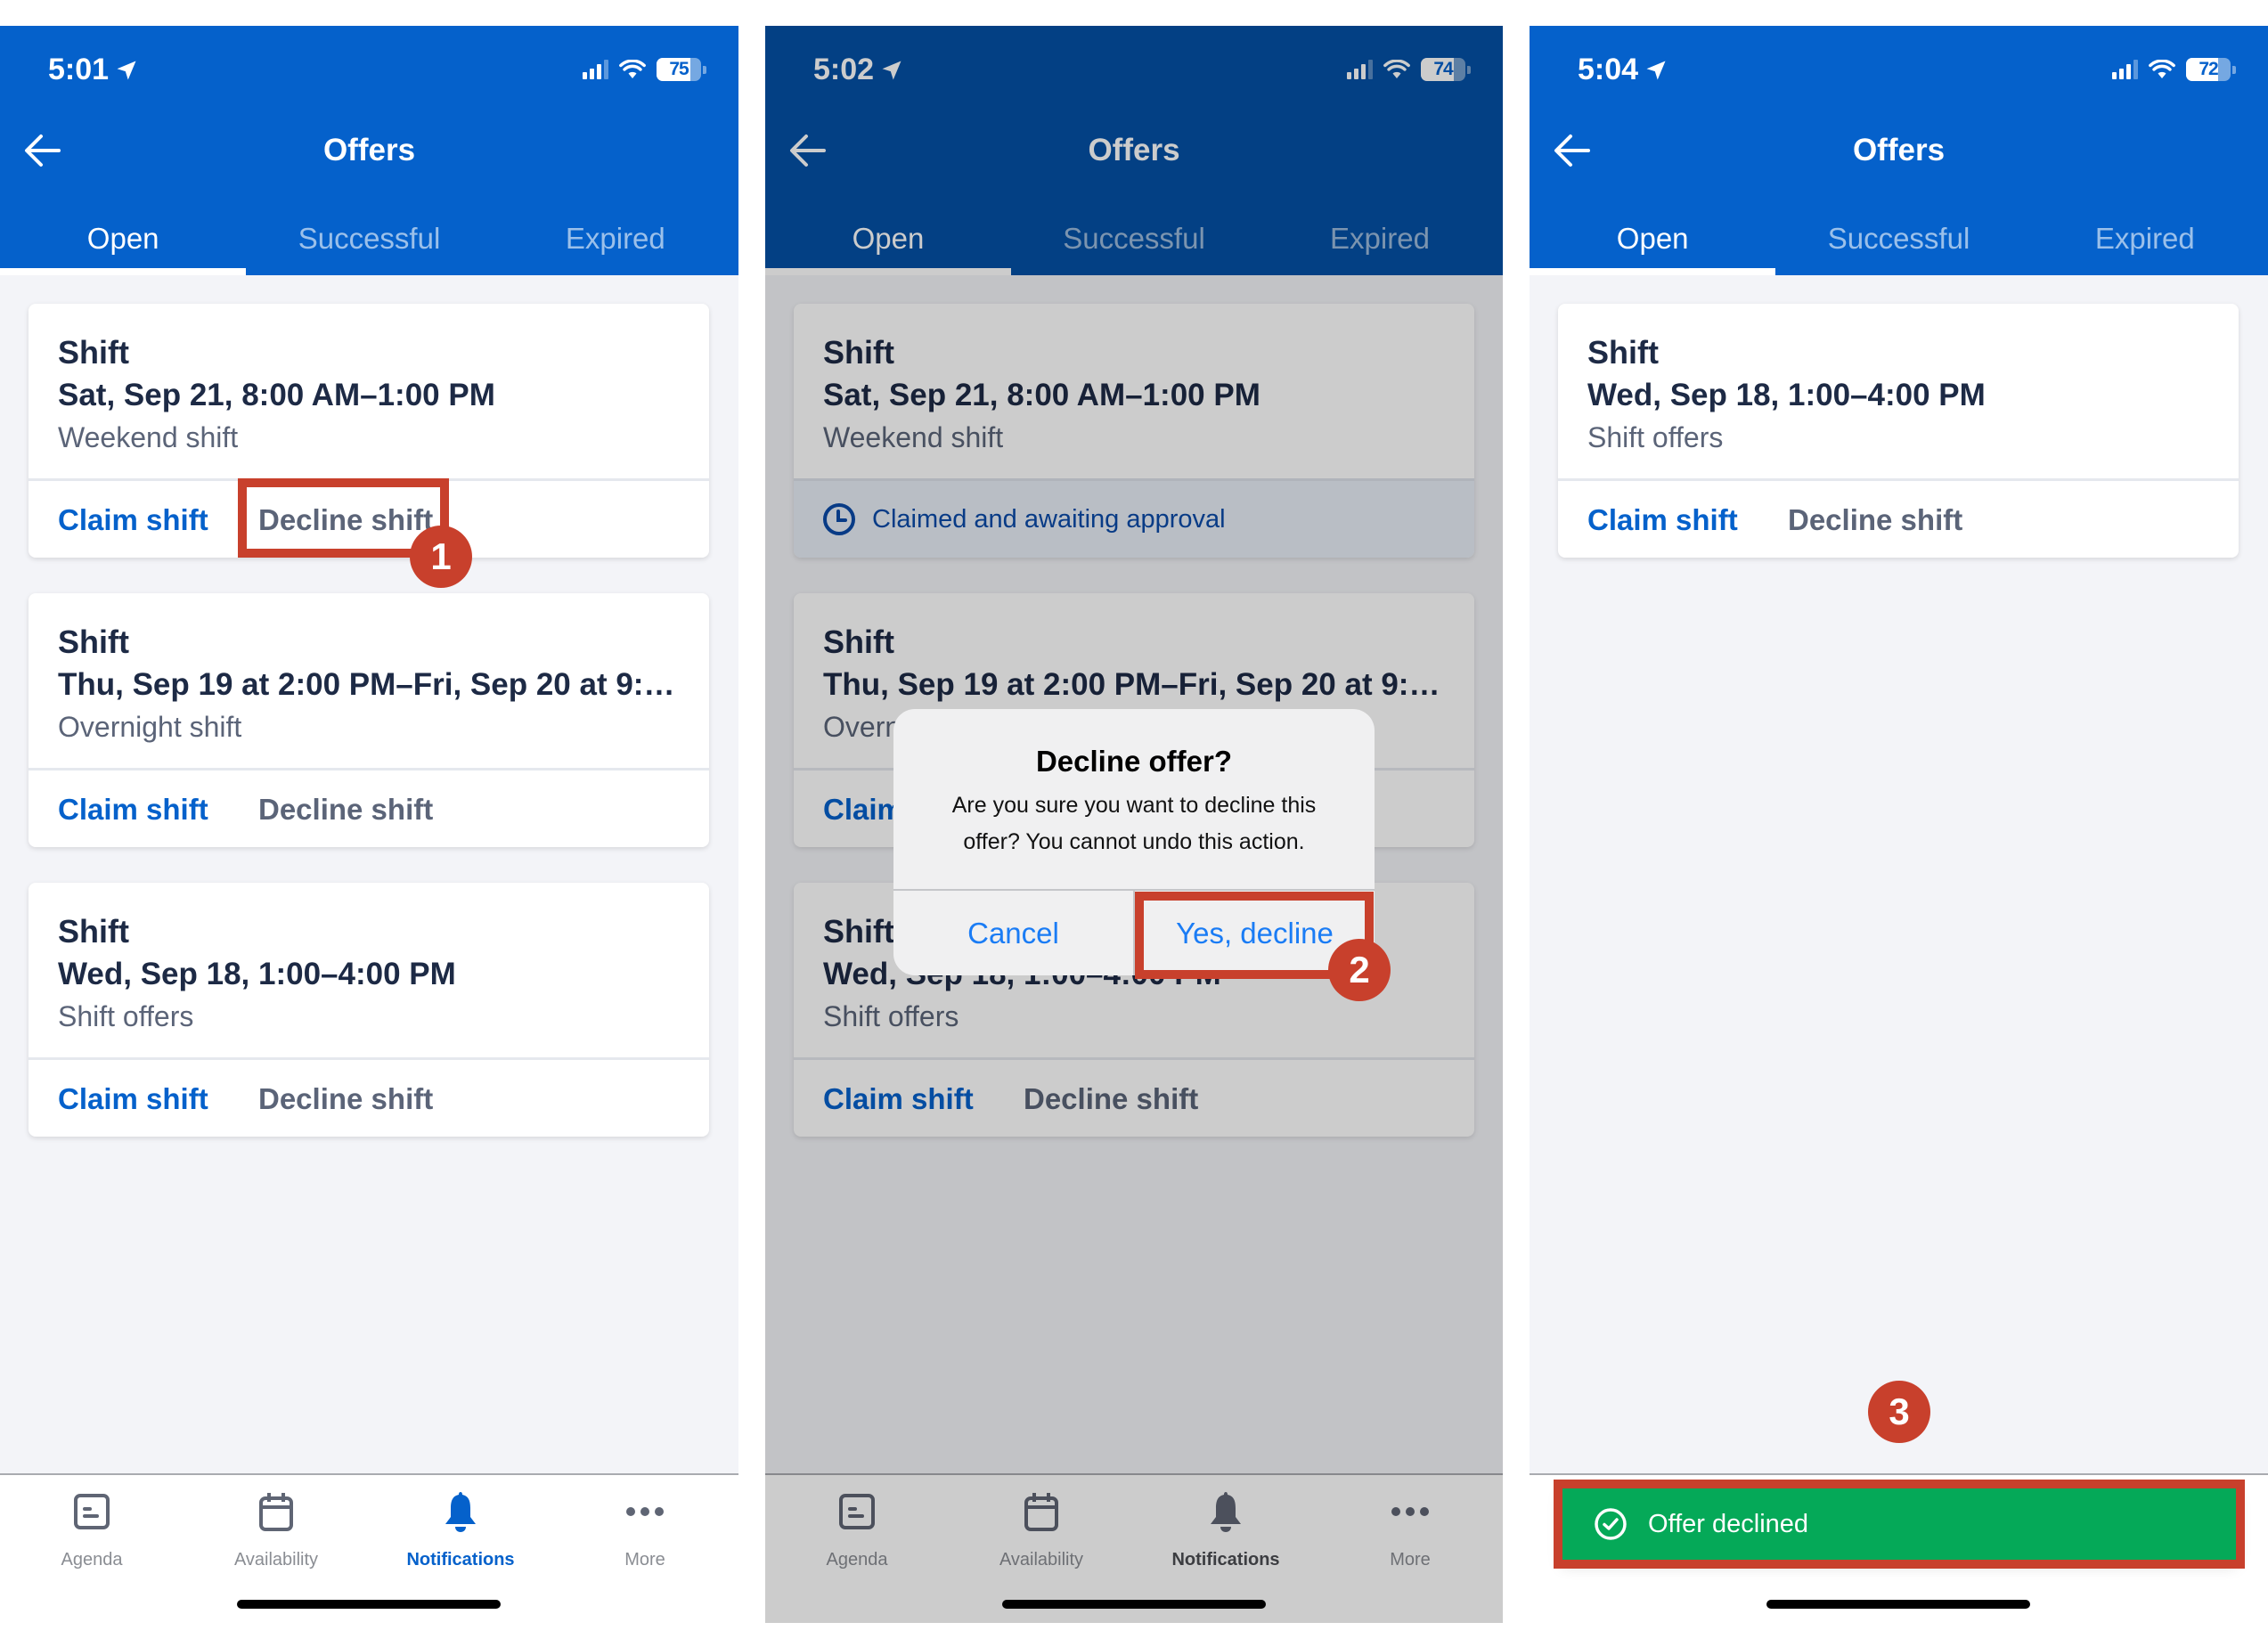  Describe the element at coordinates (441, 557) in the screenshot. I see `annotation-step-badge: 1` at that location.